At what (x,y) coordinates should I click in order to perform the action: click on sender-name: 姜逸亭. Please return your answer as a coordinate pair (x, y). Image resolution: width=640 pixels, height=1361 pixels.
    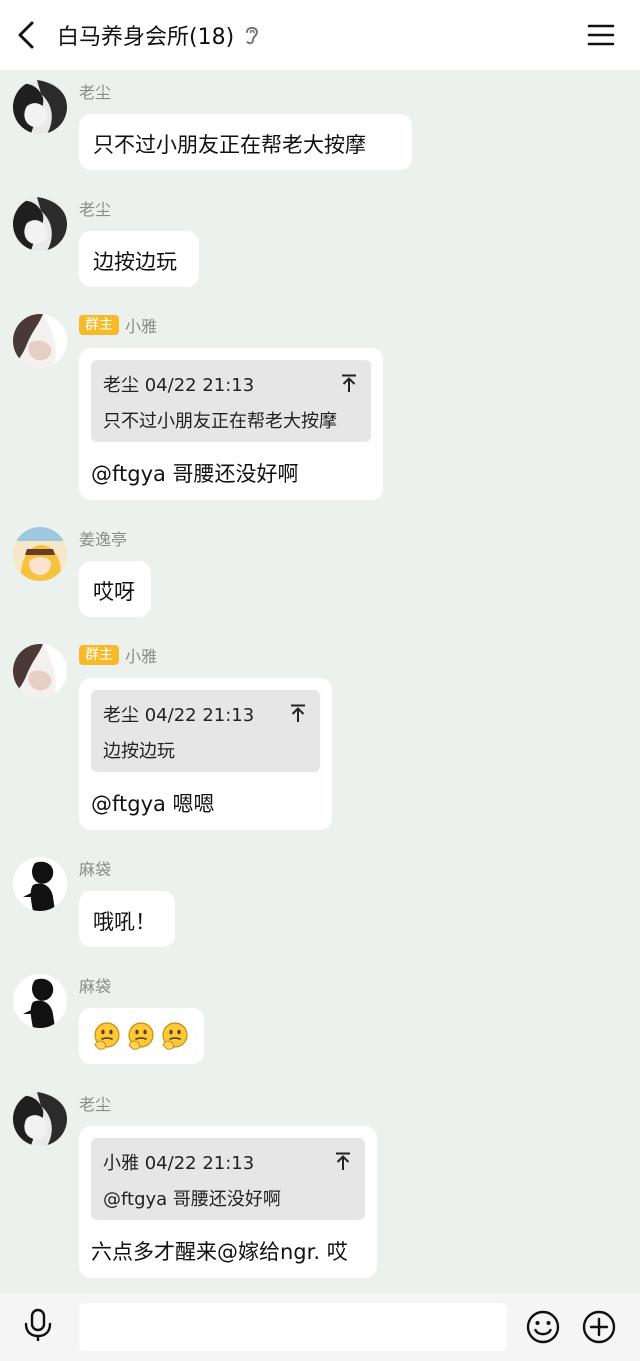
    Looking at the image, I should click on (103, 539).